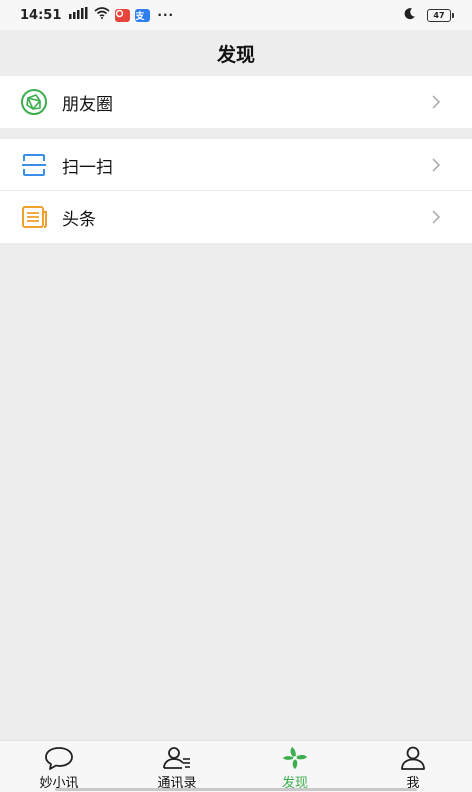 Image resolution: width=472 pixels, height=792 pixels. I want to click on menu-item-news: 头条, so click(236, 217).